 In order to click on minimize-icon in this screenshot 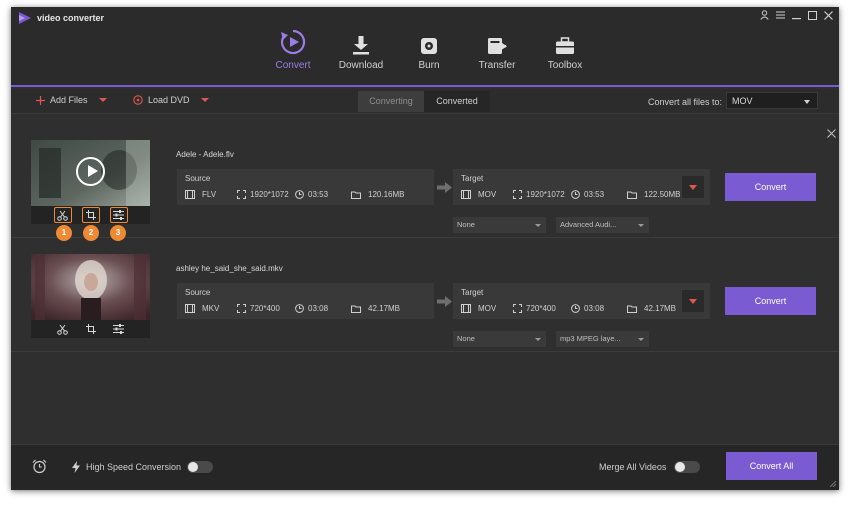, I will do `click(796, 15)`.